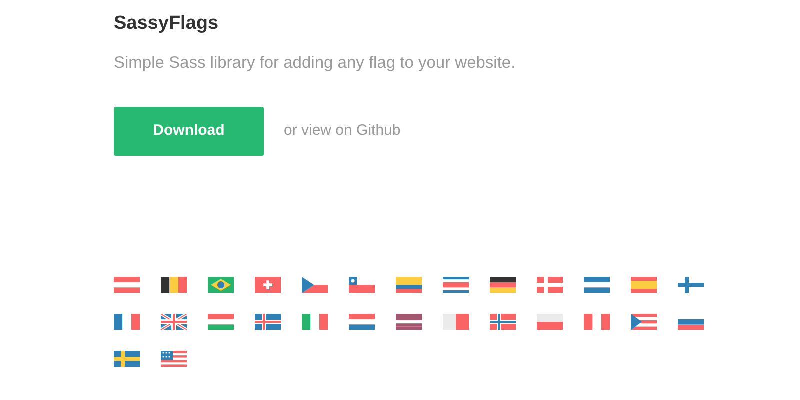 The height and width of the screenshot is (400, 800). What do you see at coordinates (342, 131) in the screenshot?
I see `github-link: or view on Github` at bounding box center [342, 131].